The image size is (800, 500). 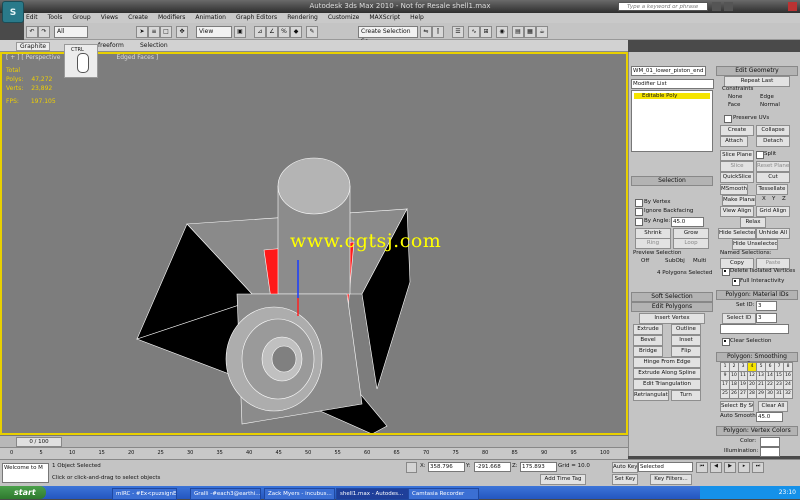 I want to click on tab-freeform: freeform, so click(x=111, y=45).